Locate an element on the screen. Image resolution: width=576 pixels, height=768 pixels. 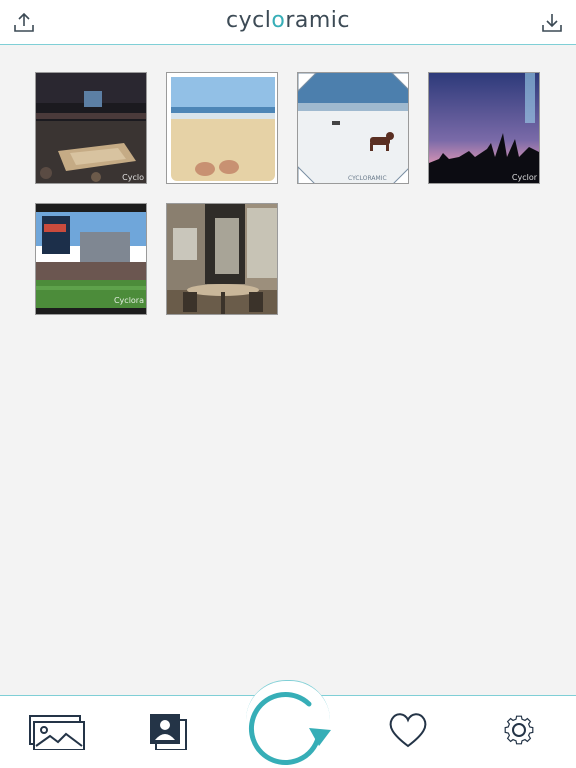
gallery-icon is located at coordinates (56, 730).